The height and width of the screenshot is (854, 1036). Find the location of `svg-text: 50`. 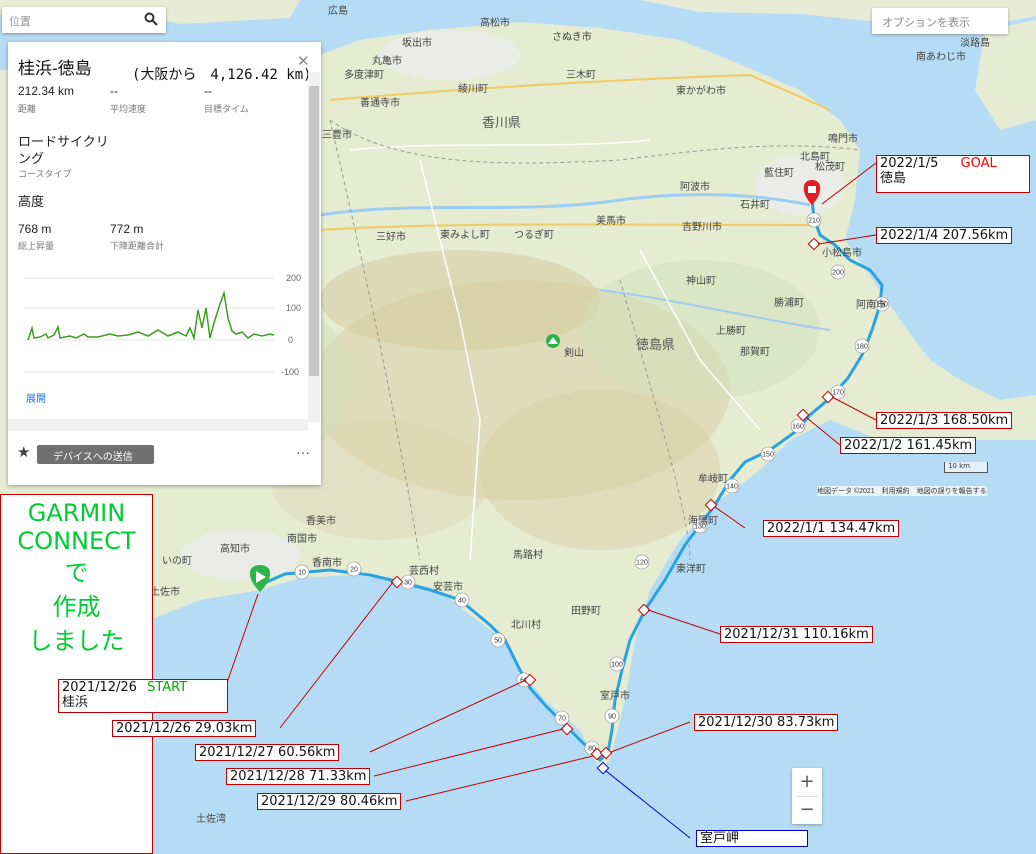

svg-text: 50 is located at coordinates (498, 641).